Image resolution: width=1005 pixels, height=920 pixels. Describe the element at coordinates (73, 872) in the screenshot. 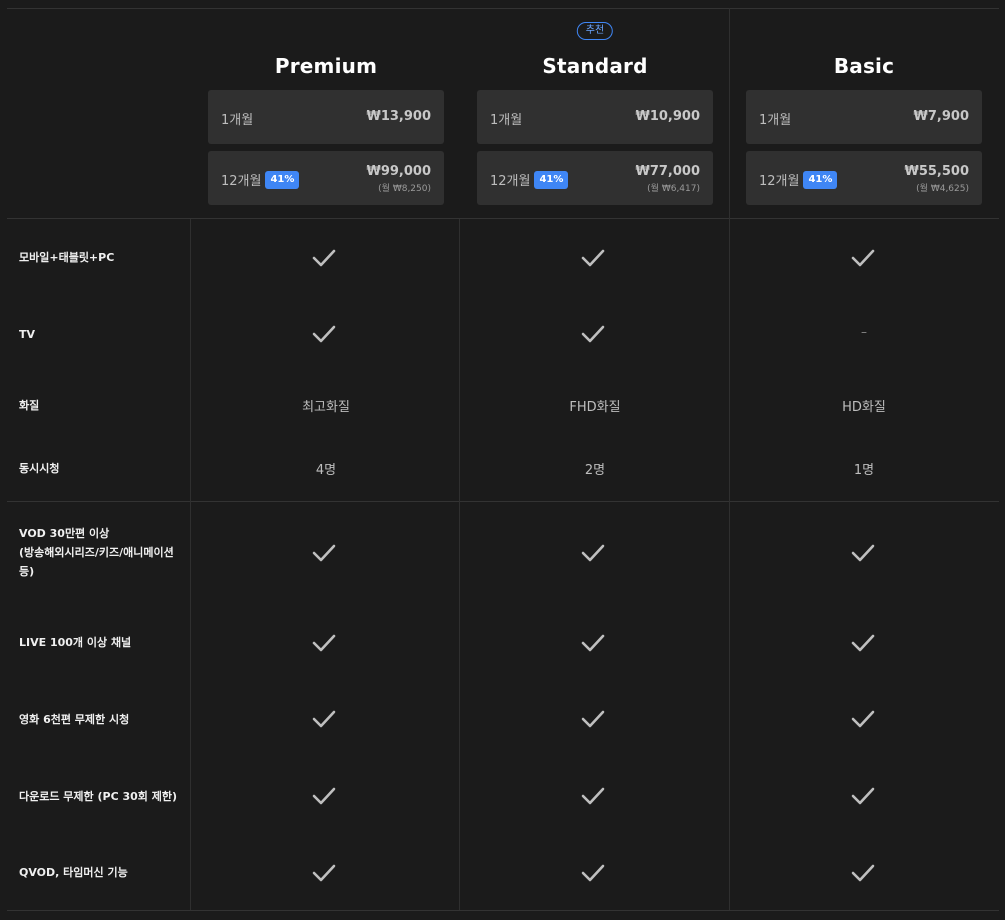

I see `feature-label-qvod: QVOD, 타임머신 기능` at that location.